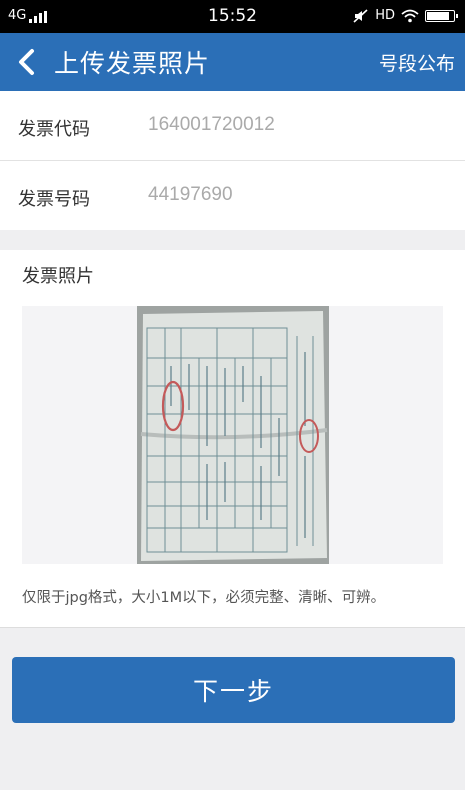 The image size is (465, 790). What do you see at coordinates (232, 62) in the screenshot?
I see `app-header: 上传发票照片 号段公布` at bounding box center [232, 62].